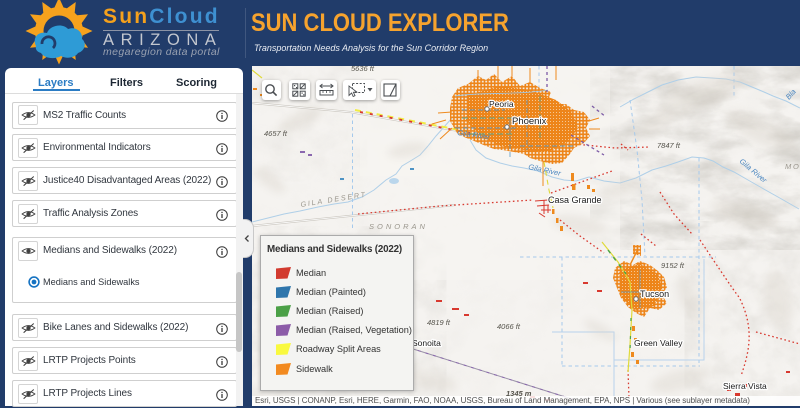  Describe the element at coordinates (439, 322) in the screenshot. I see `svg-text: 4819 ft` at that location.